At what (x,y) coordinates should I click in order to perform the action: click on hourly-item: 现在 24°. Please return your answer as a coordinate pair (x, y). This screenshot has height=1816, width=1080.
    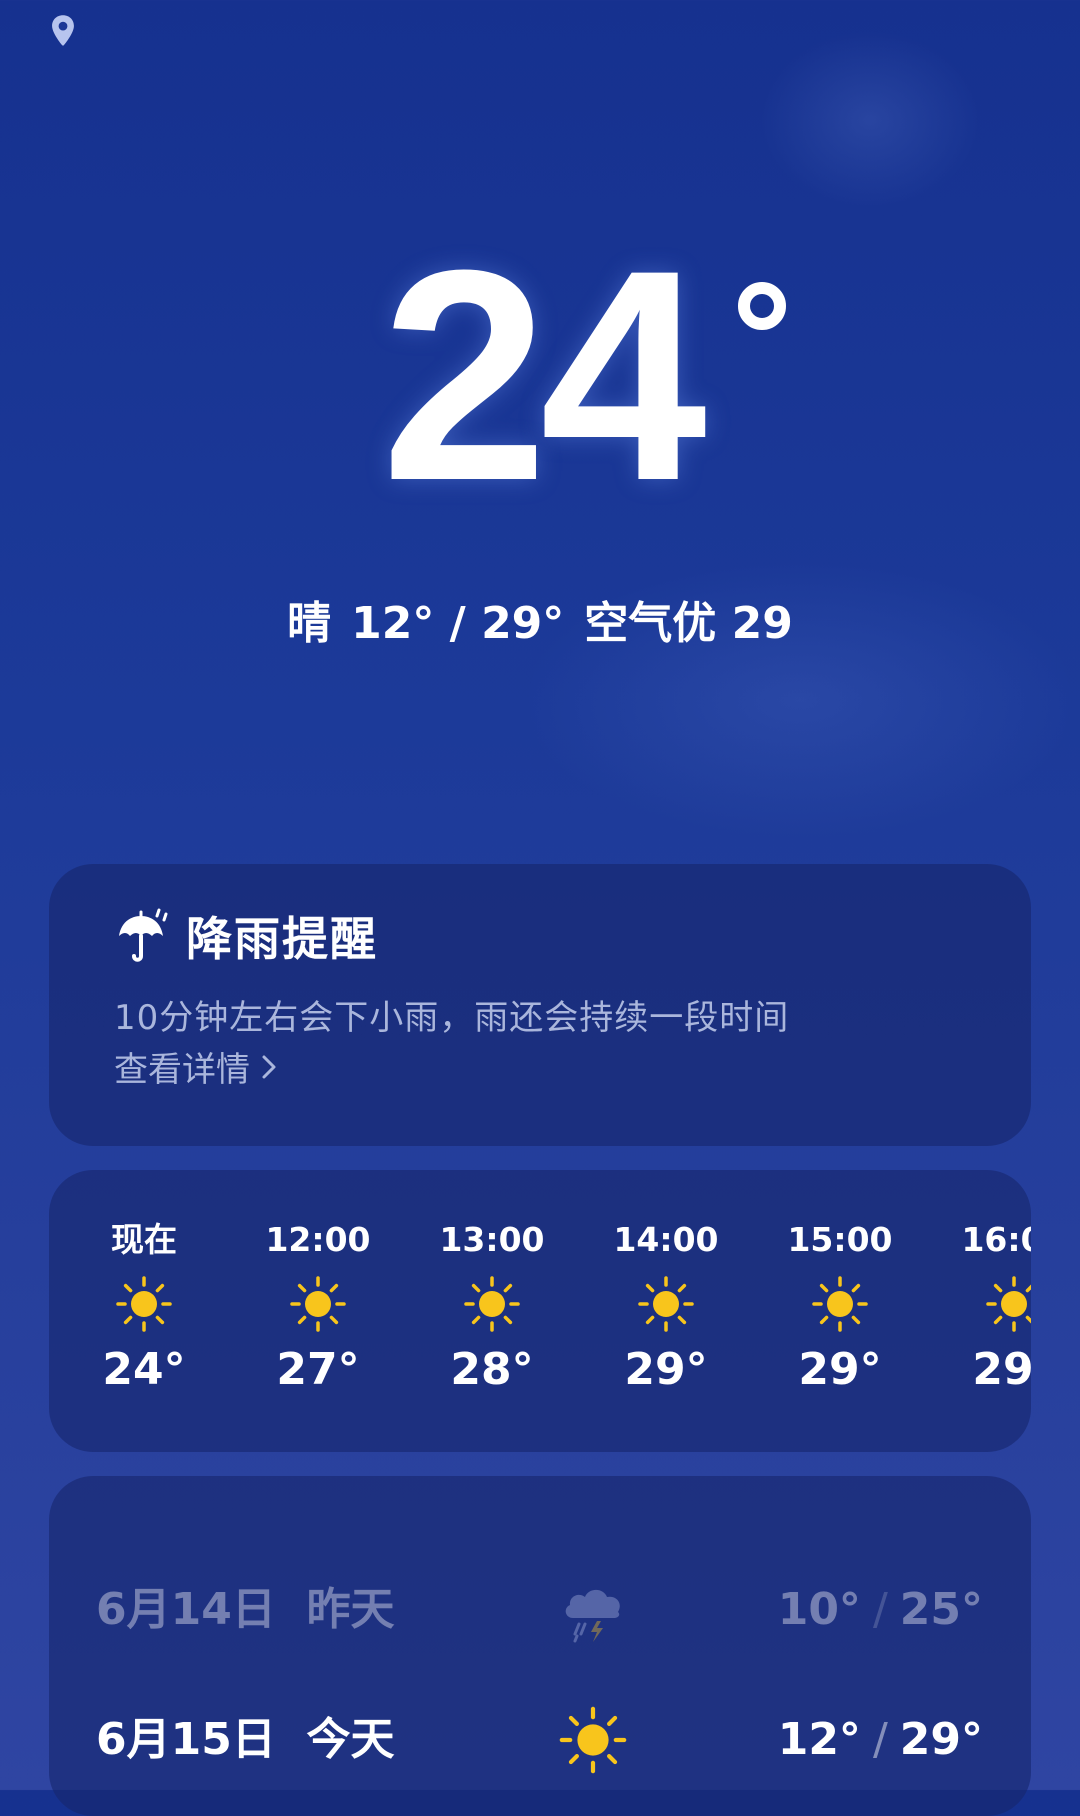
    Looking at the image, I should click on (144, 1311).